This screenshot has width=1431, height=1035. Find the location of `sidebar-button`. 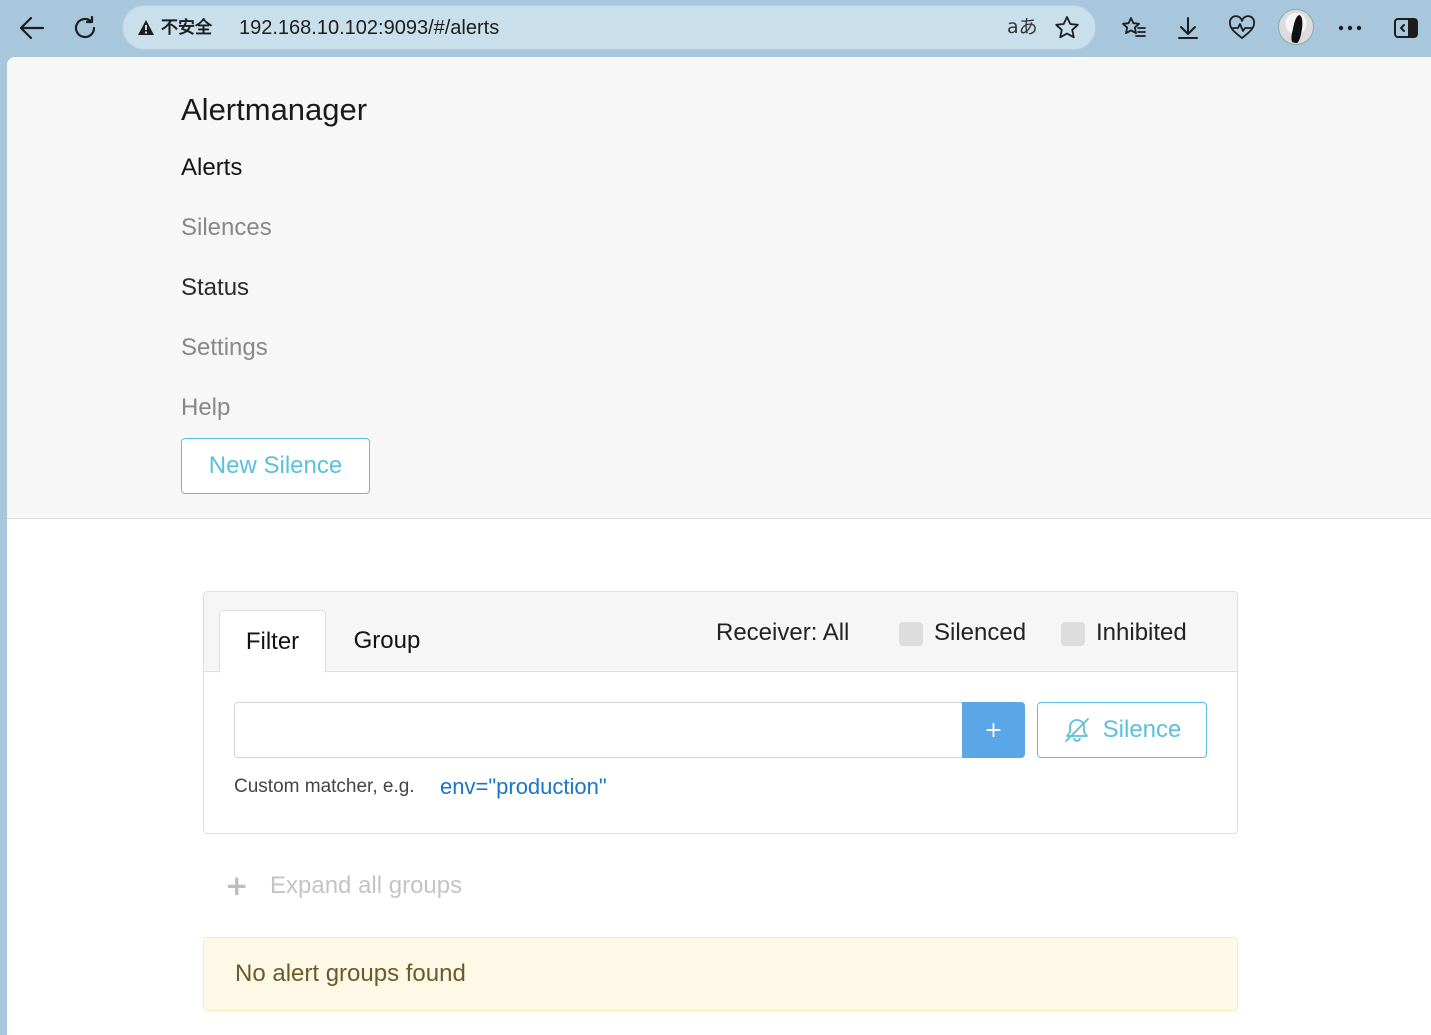

sidebar-button is located at coordinates (1406, 28).